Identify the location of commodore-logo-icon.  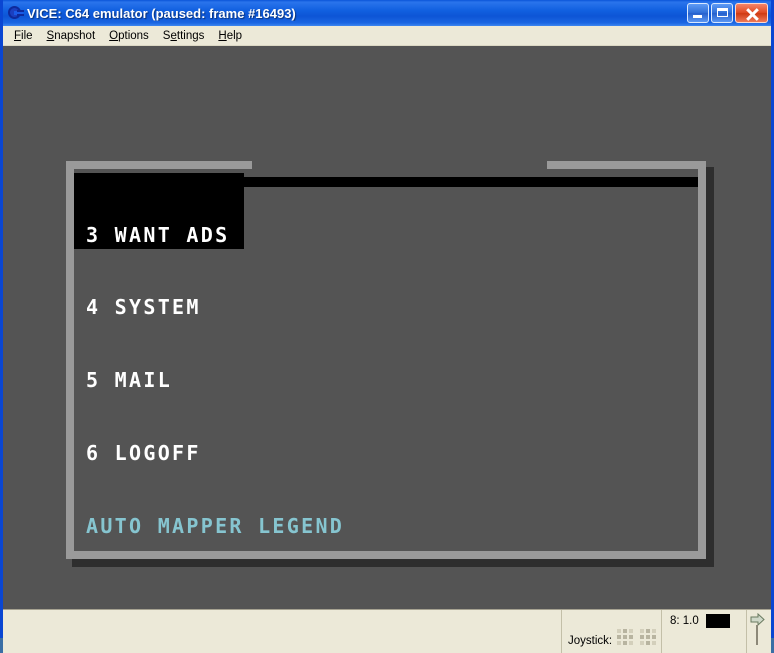
(15, 13).